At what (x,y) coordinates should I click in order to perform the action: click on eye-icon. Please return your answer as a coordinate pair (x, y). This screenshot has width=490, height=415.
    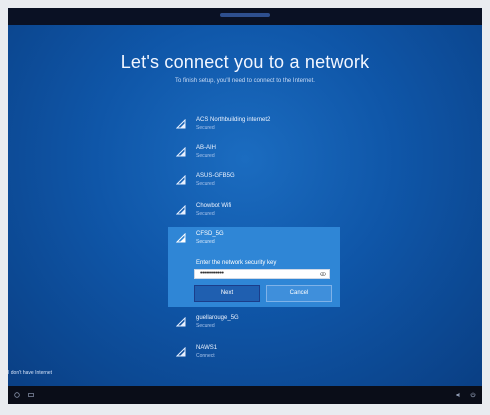
    Looking at the image, I should click on (323, 274).